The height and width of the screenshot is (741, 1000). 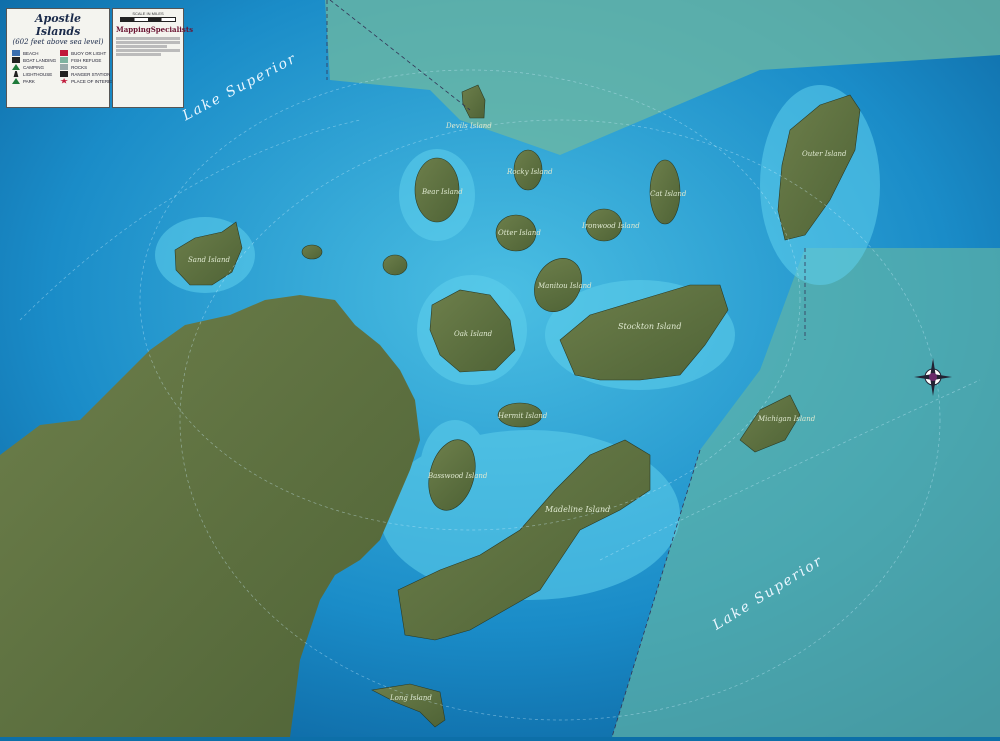 What do you see at coordinates (64, 81) in the screenshot?
I see `star-icon` at bounding box center [64, 81].